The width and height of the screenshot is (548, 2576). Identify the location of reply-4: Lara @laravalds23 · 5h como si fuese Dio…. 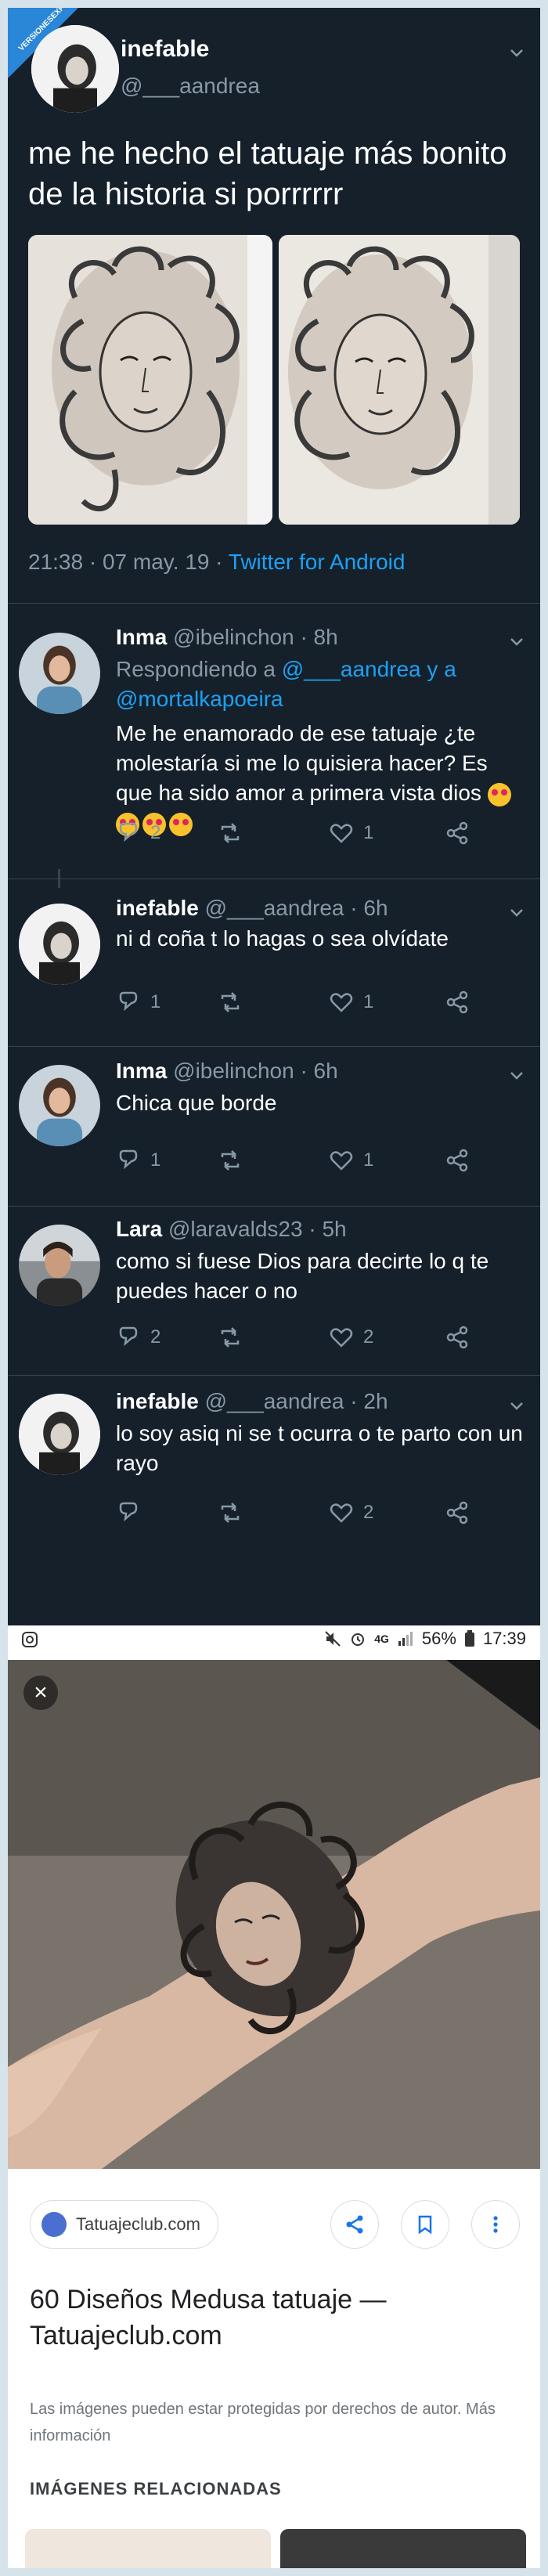
(274, 1291).